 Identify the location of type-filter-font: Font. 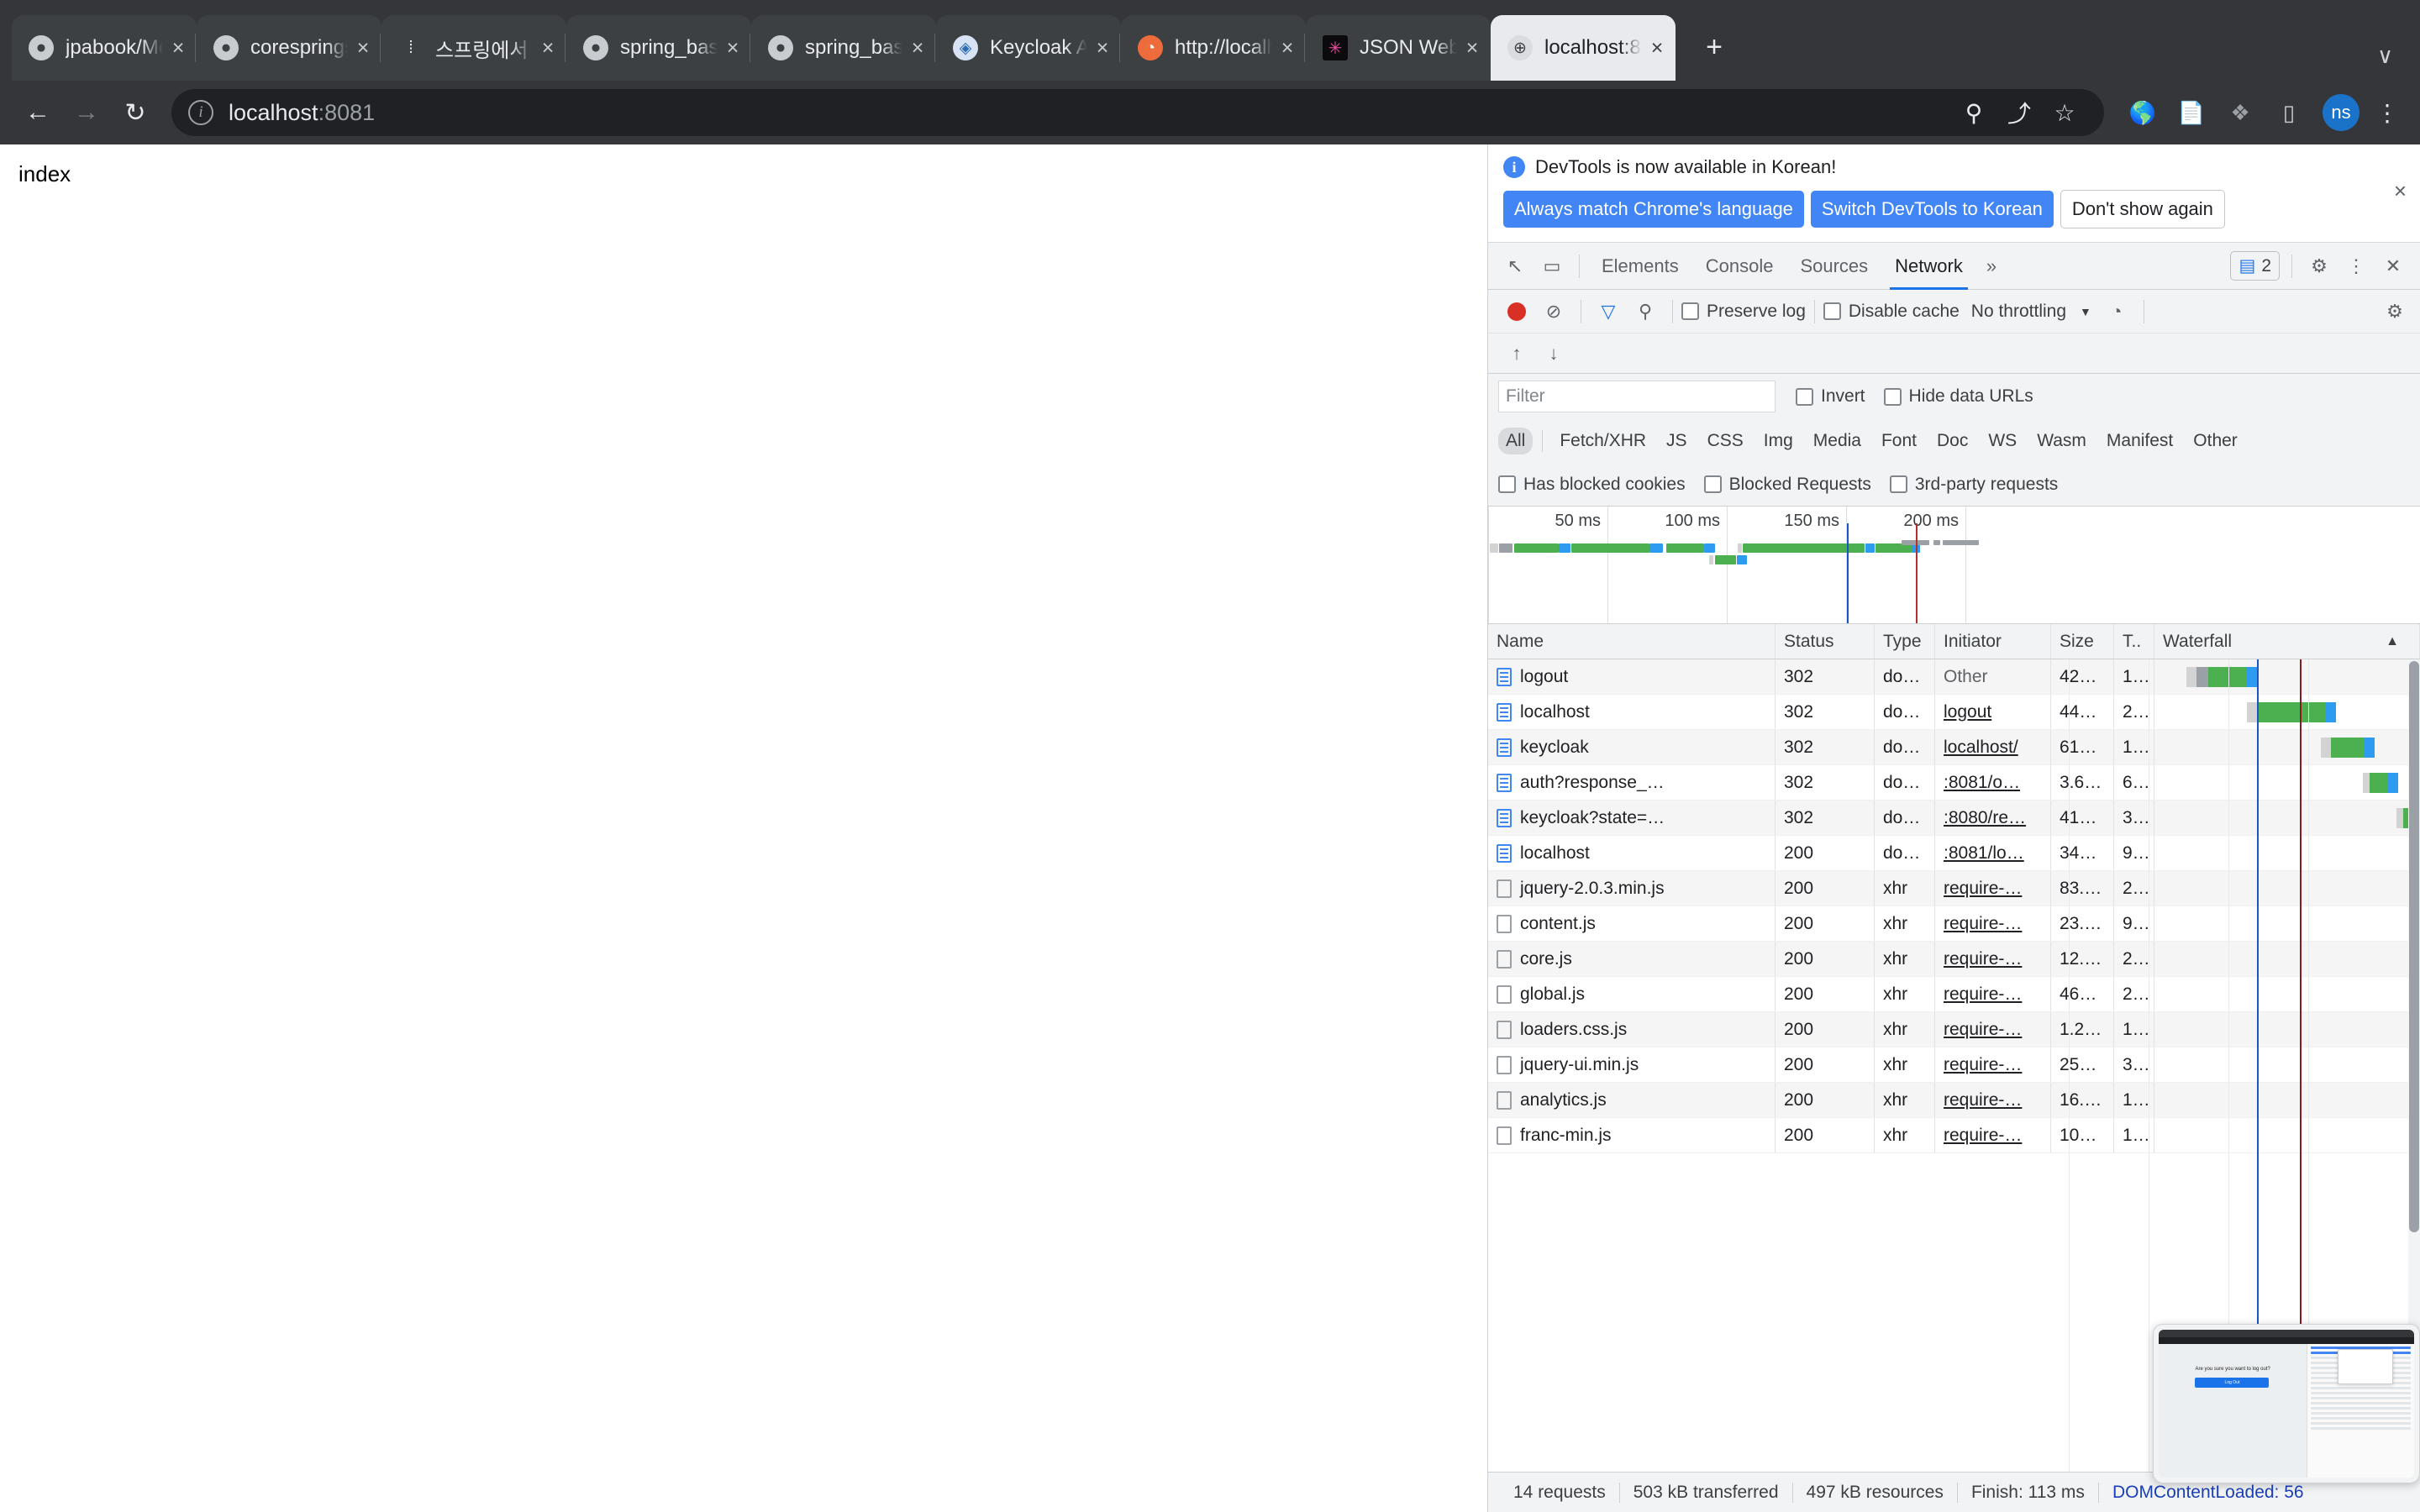
(1899, 441).